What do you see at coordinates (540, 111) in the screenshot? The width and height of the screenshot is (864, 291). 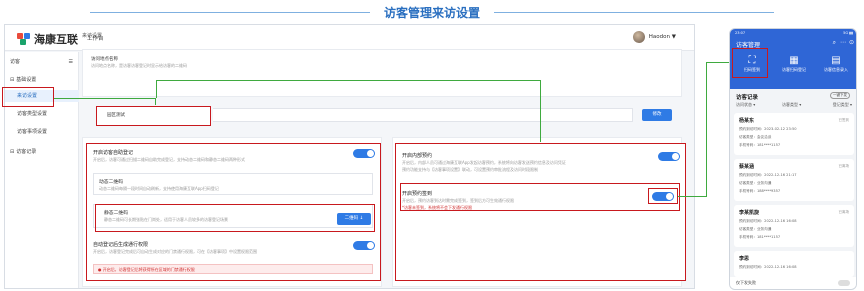 I see `connector-to-right-v` at bounding box center [540, 111].